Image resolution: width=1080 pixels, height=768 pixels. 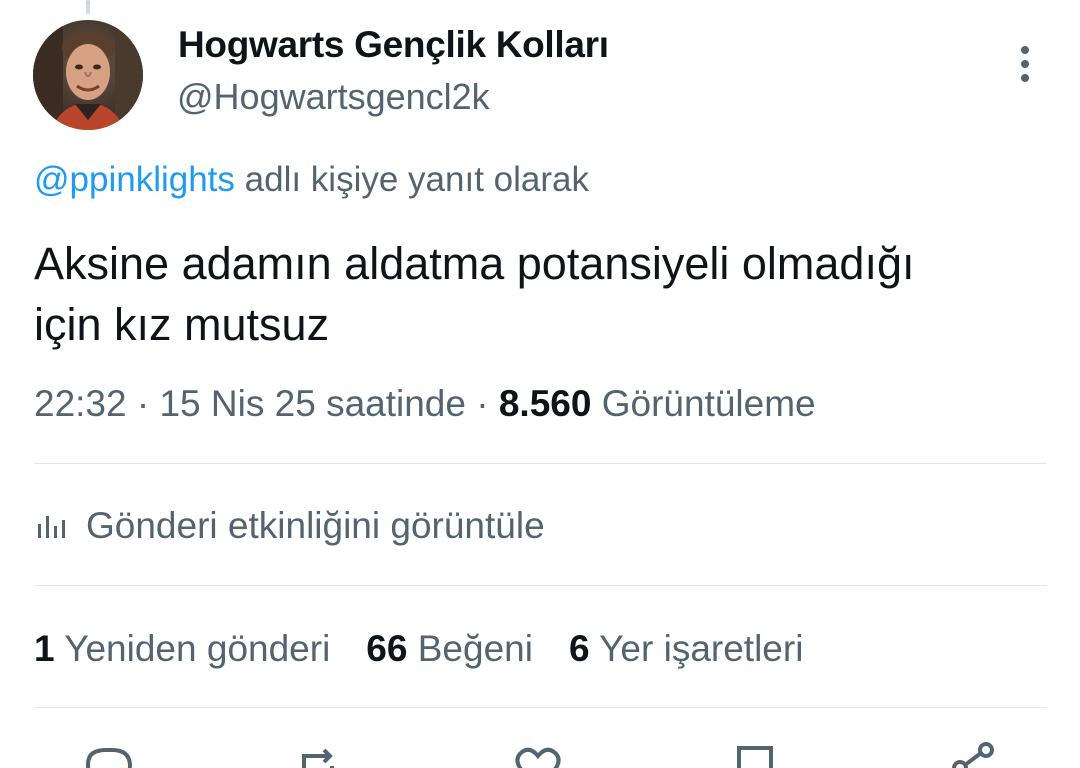 What do you see at coordinates (51, 527) in the screenshot?
I see `bar-chart-icon` at bounding box center [51, 527].